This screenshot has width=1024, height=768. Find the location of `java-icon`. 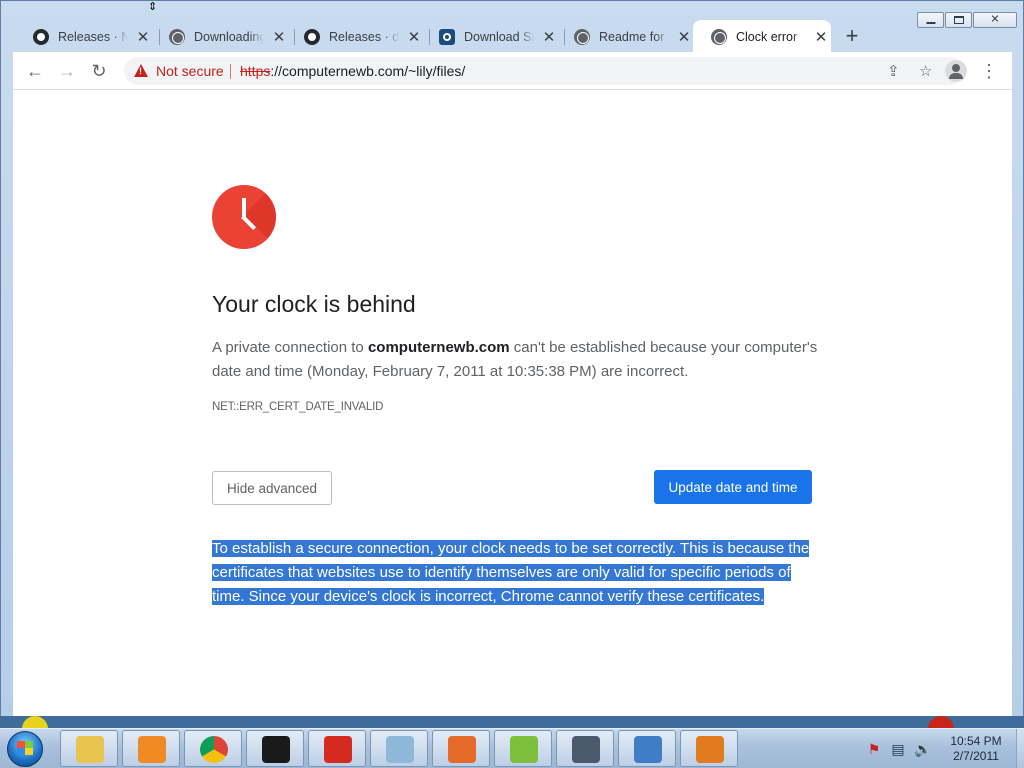

java-icon is located at coordinates (710, 749).